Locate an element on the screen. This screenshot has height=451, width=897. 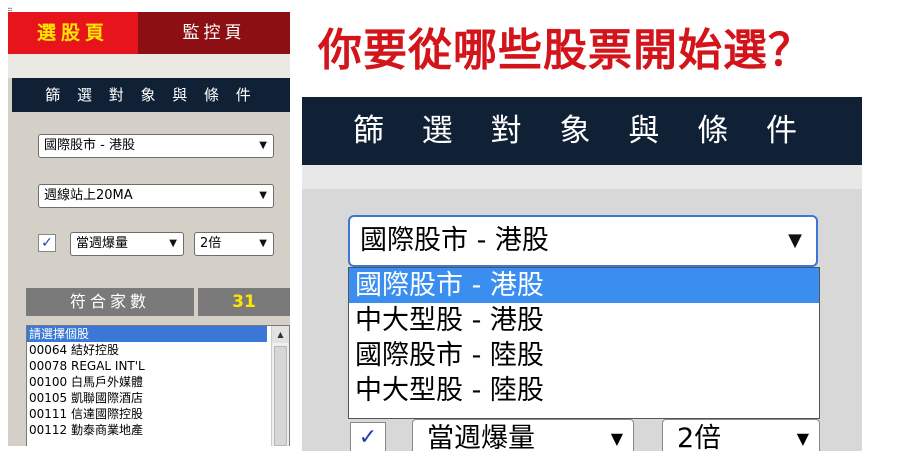
scroll-thumb is located at coordinates (280, 396).